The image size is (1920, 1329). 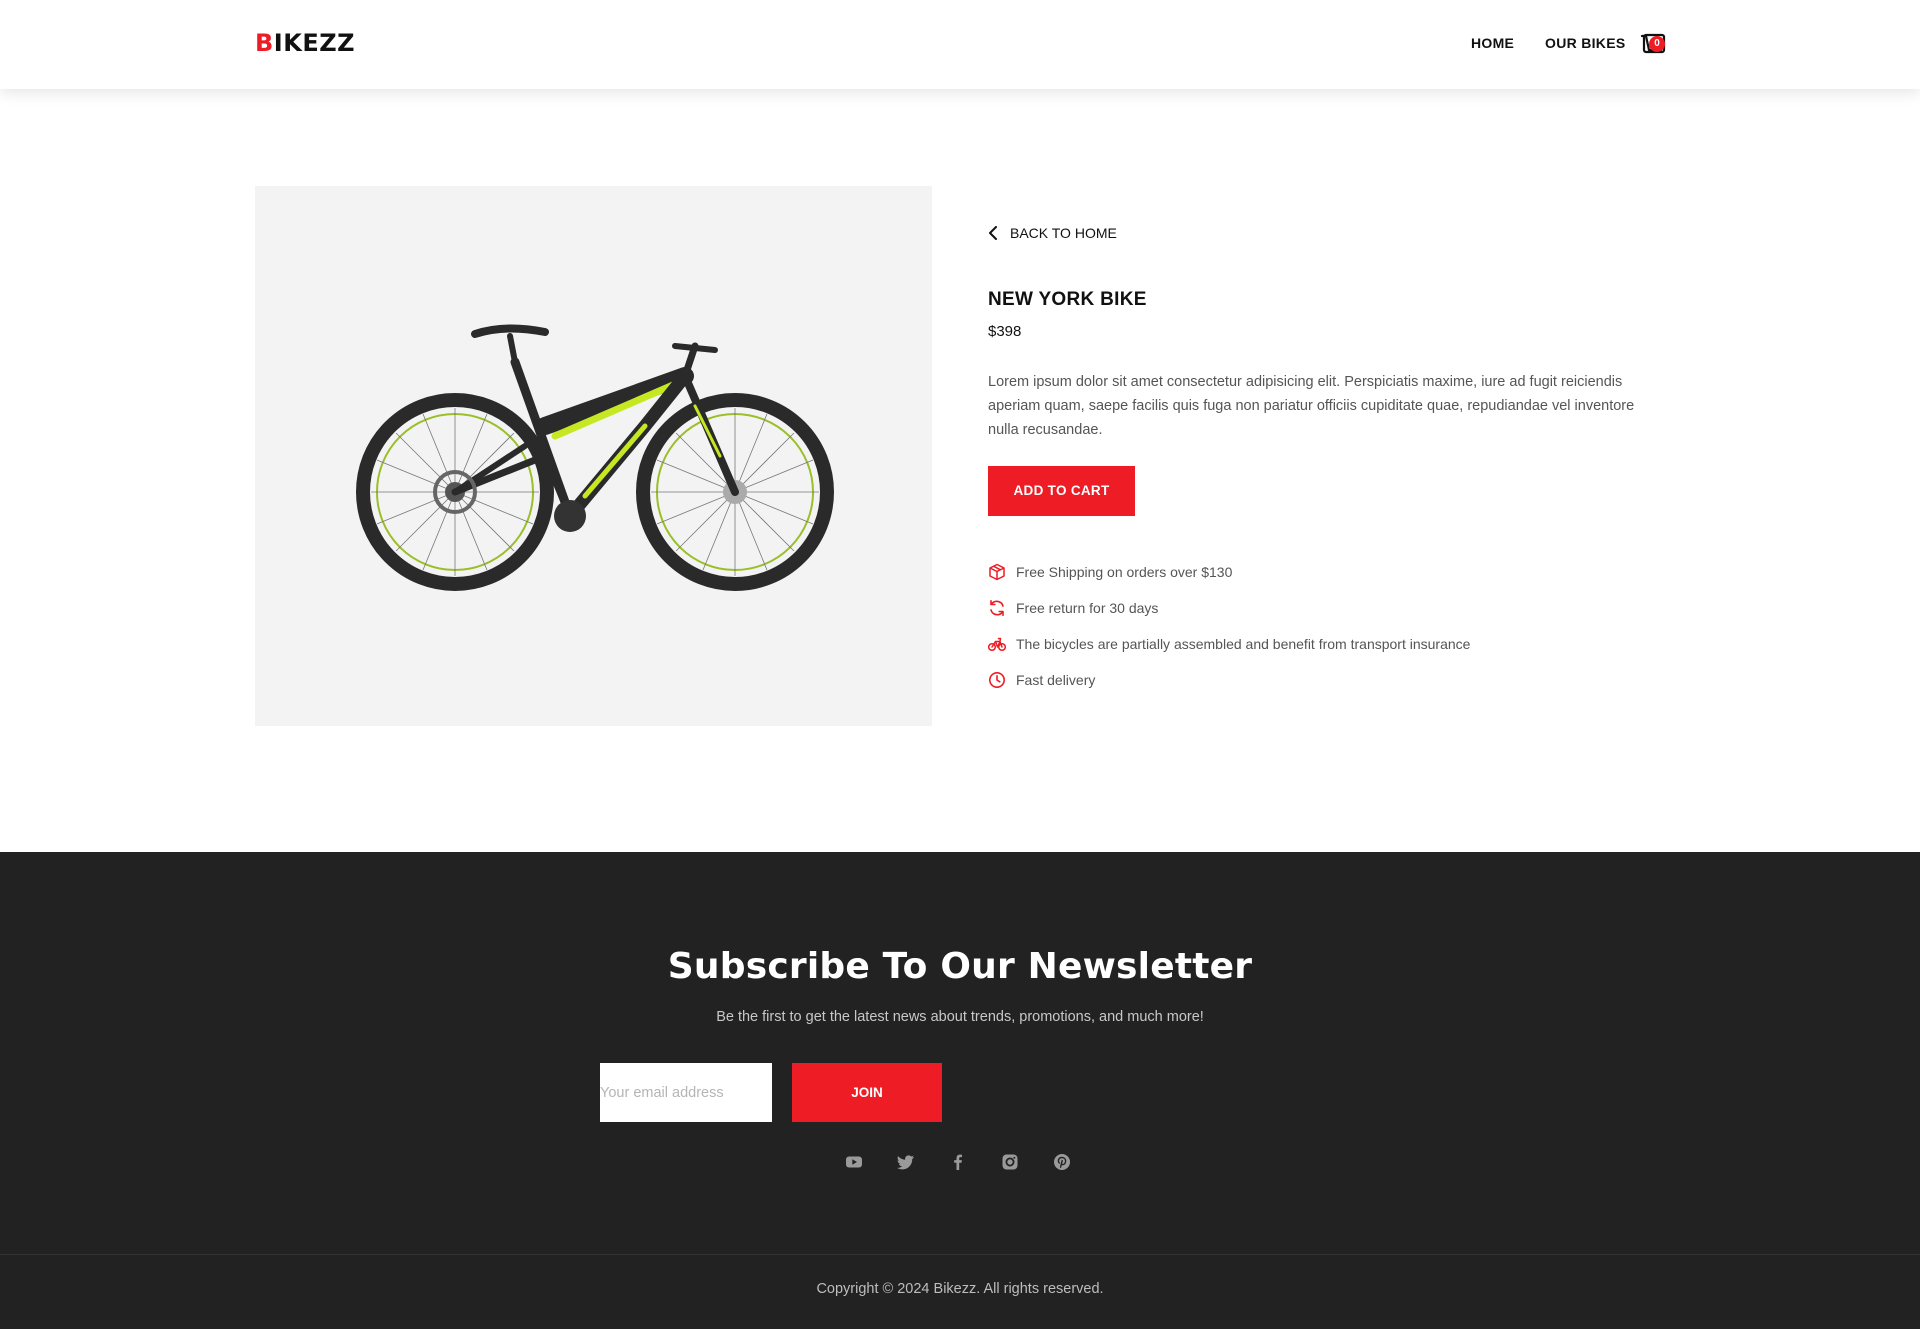 I want to click on social-links, so click(x=958, y=1162).